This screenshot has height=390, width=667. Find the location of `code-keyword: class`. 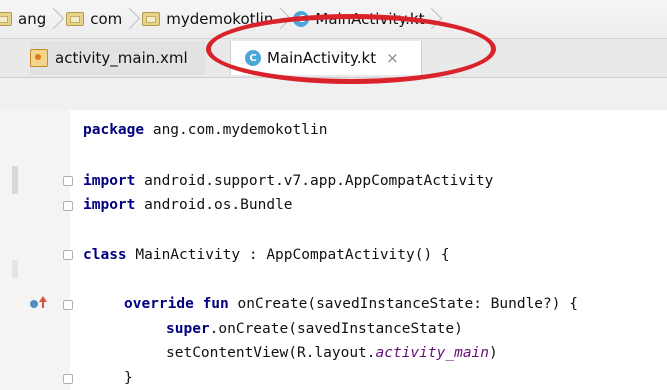

code-keyword: class is located at coordinates (105, 255).